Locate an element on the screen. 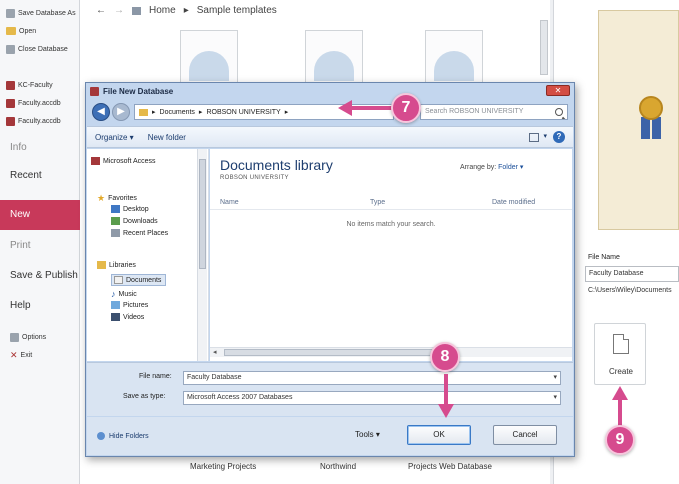  recent-db-3: Faculty.accdb is located at coordinates (43, 121).